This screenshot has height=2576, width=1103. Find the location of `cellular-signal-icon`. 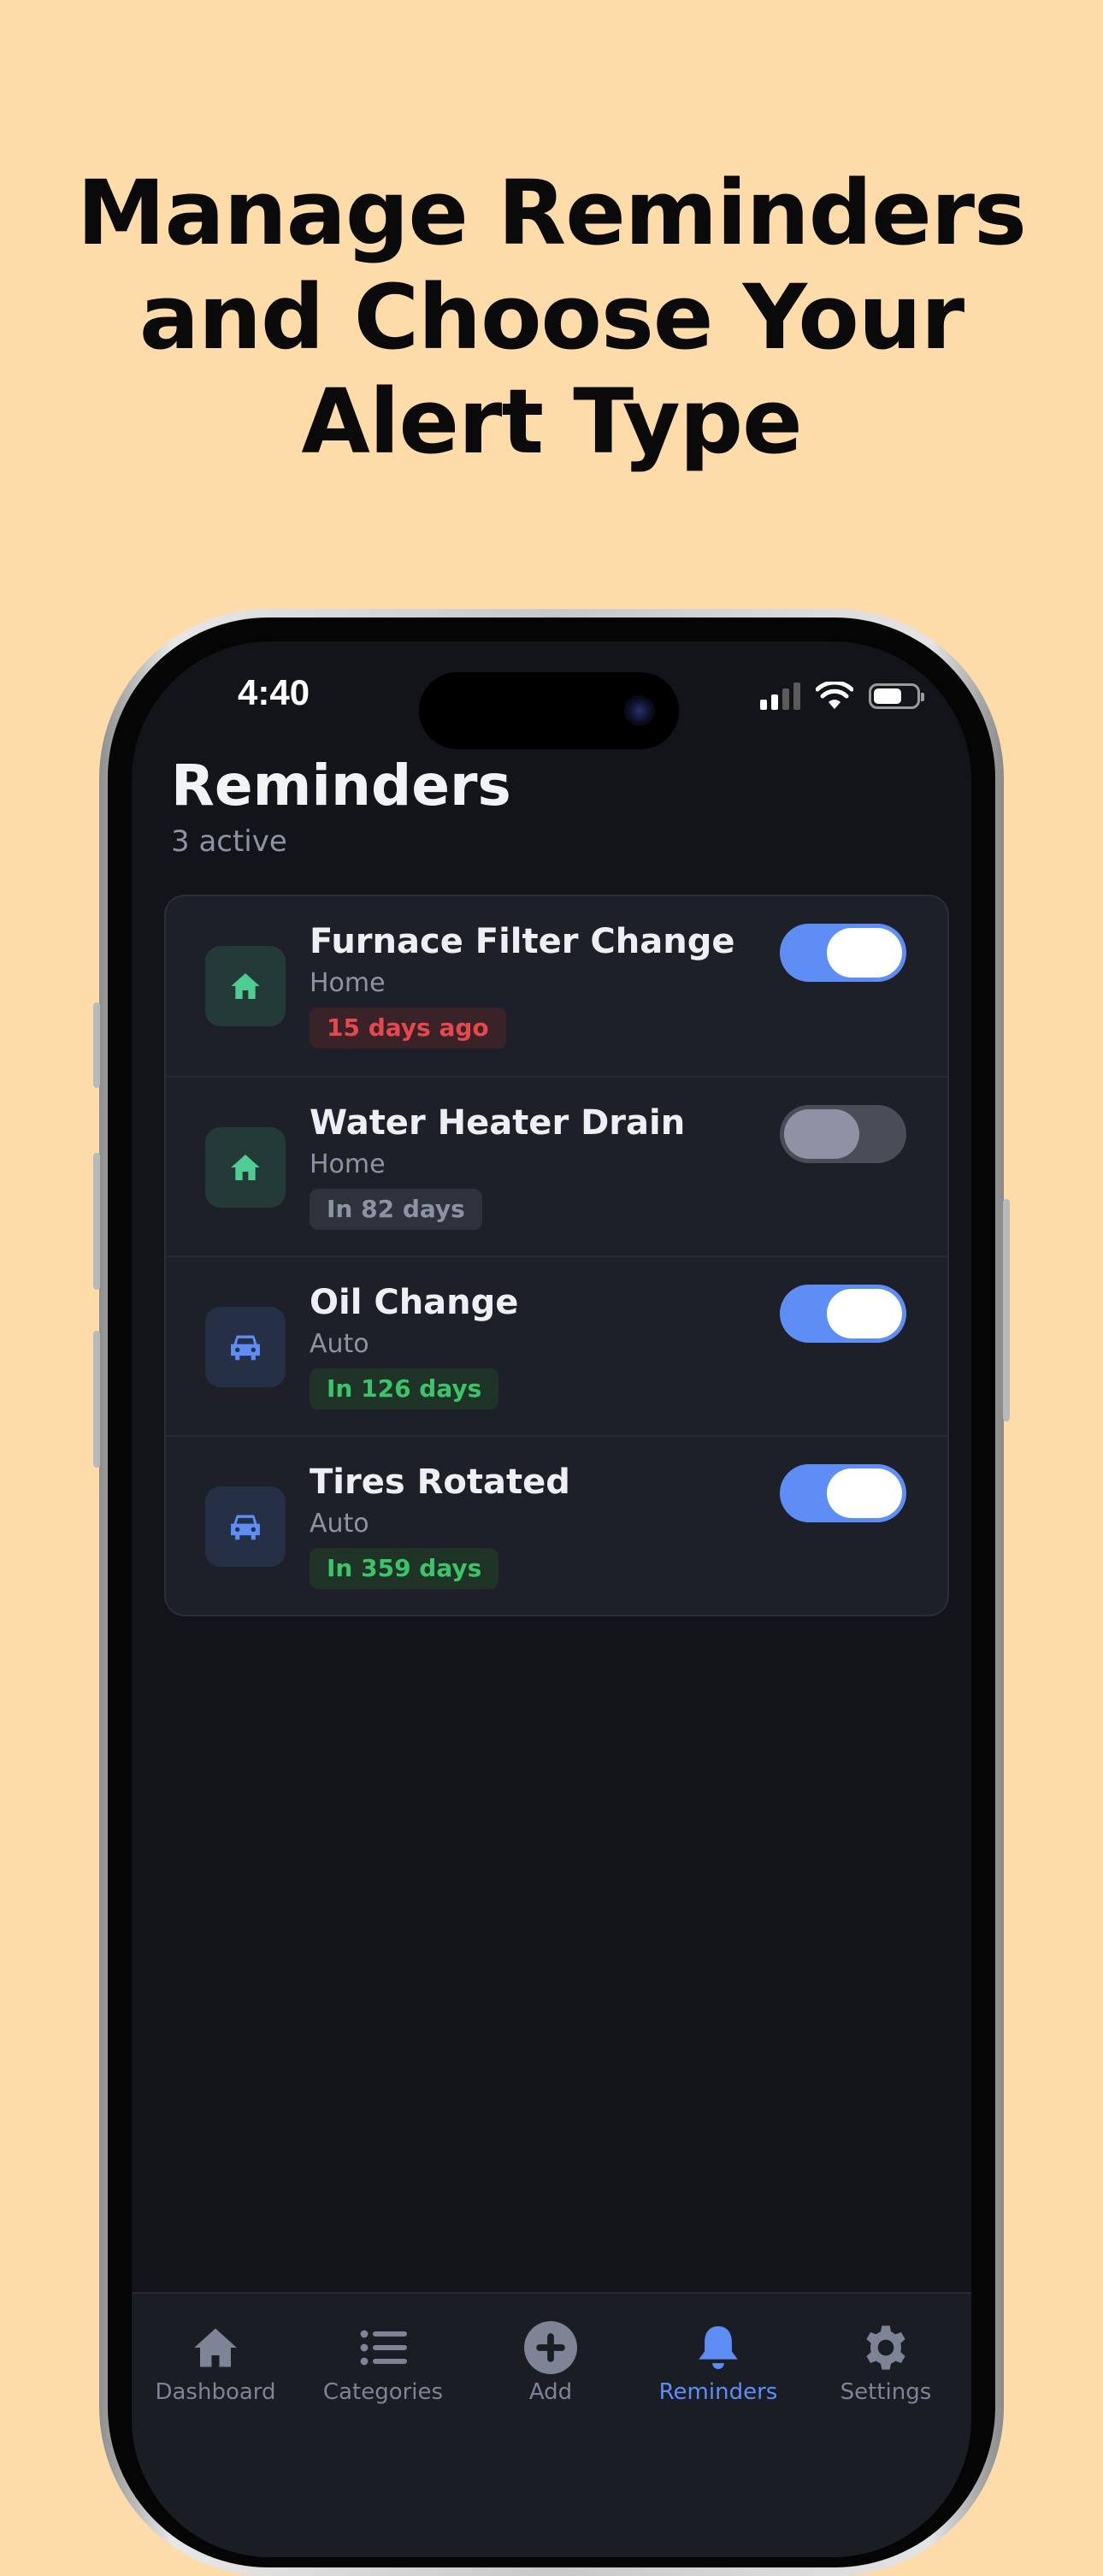

cellular-signal-icon is located at coordinates (780, 696).